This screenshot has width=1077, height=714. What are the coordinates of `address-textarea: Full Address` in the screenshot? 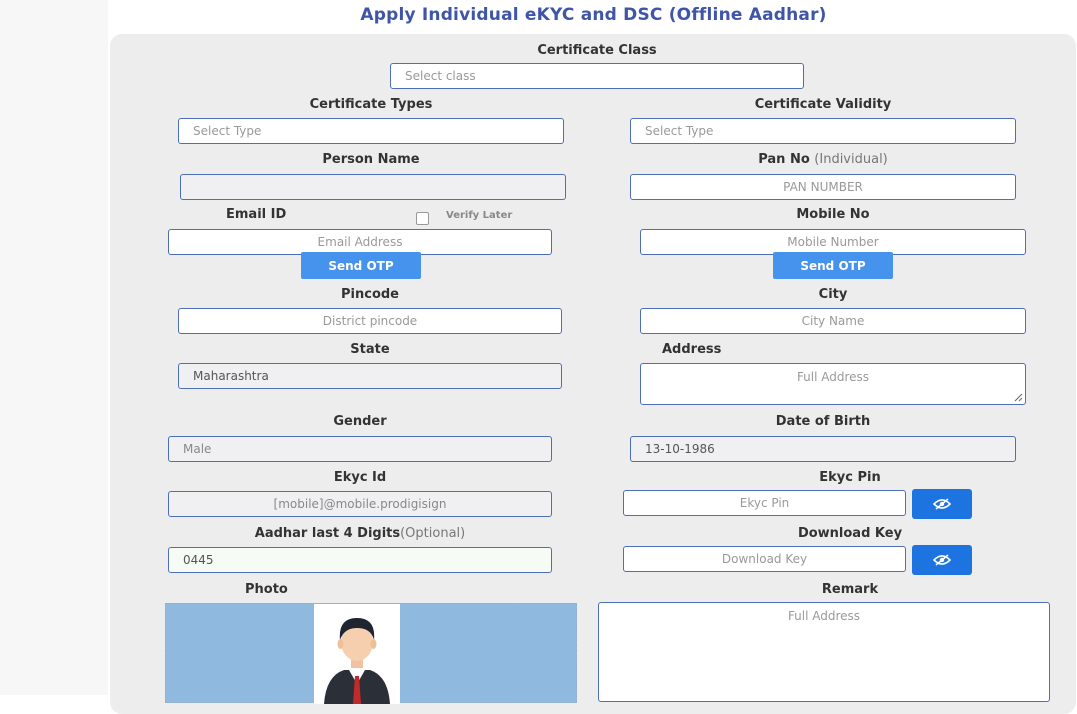 It's located at (833, 384).